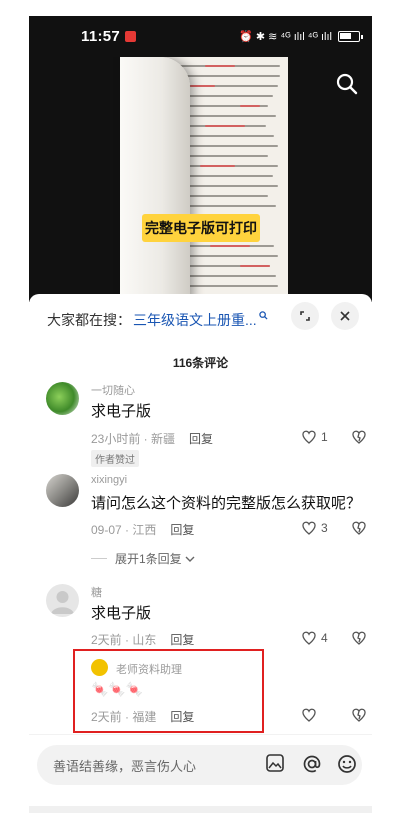 This screenshot has height=813, width=400. I want to click on status-icons-text: ⏰ ✱ ≋ ⁴ᴳ ılıl ⁴ᴳ ılıl, so click(285, 37).